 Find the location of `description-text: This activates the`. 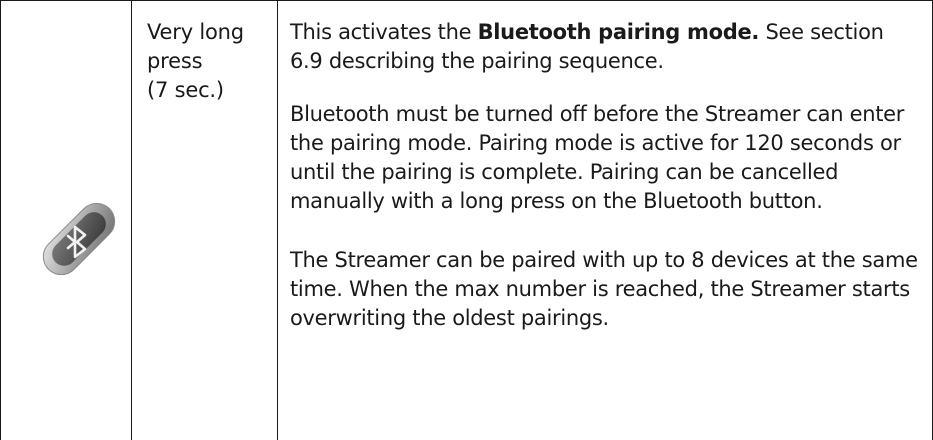

description-text: This activates the is located at coordinates (384, 32).